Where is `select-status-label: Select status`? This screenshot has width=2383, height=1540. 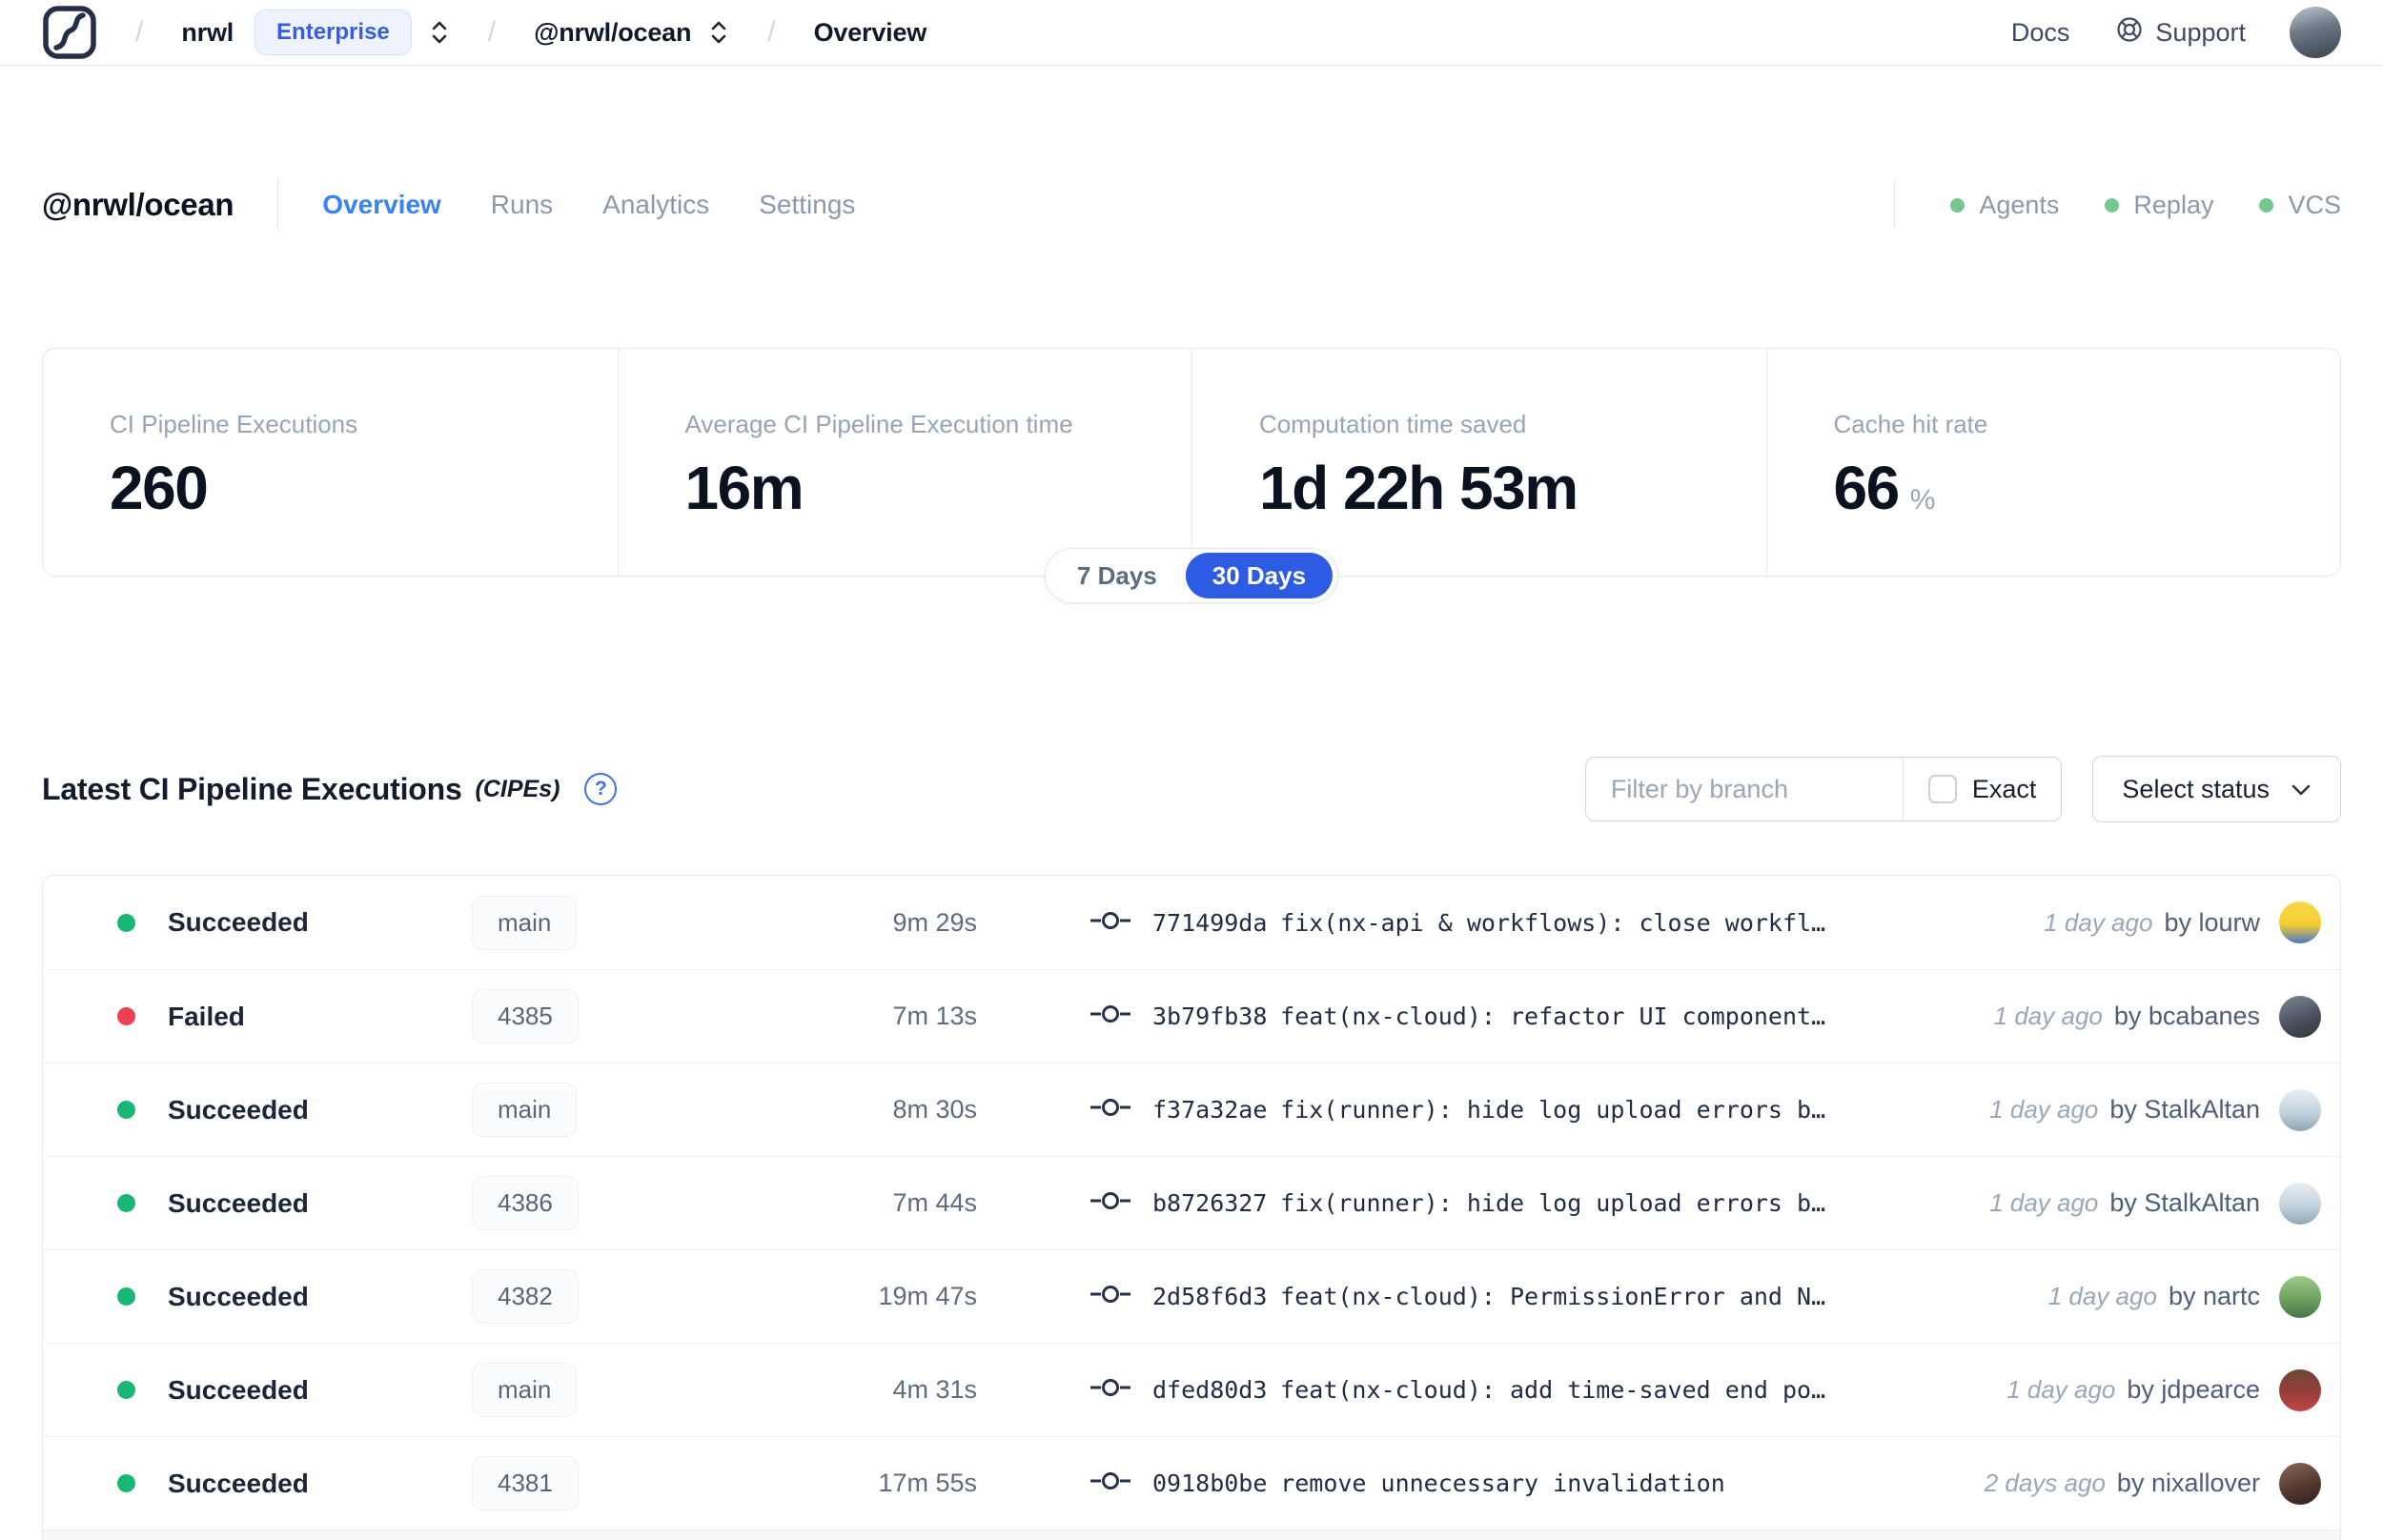
select-status-label: Select status is located at coordinates (2196, 788).